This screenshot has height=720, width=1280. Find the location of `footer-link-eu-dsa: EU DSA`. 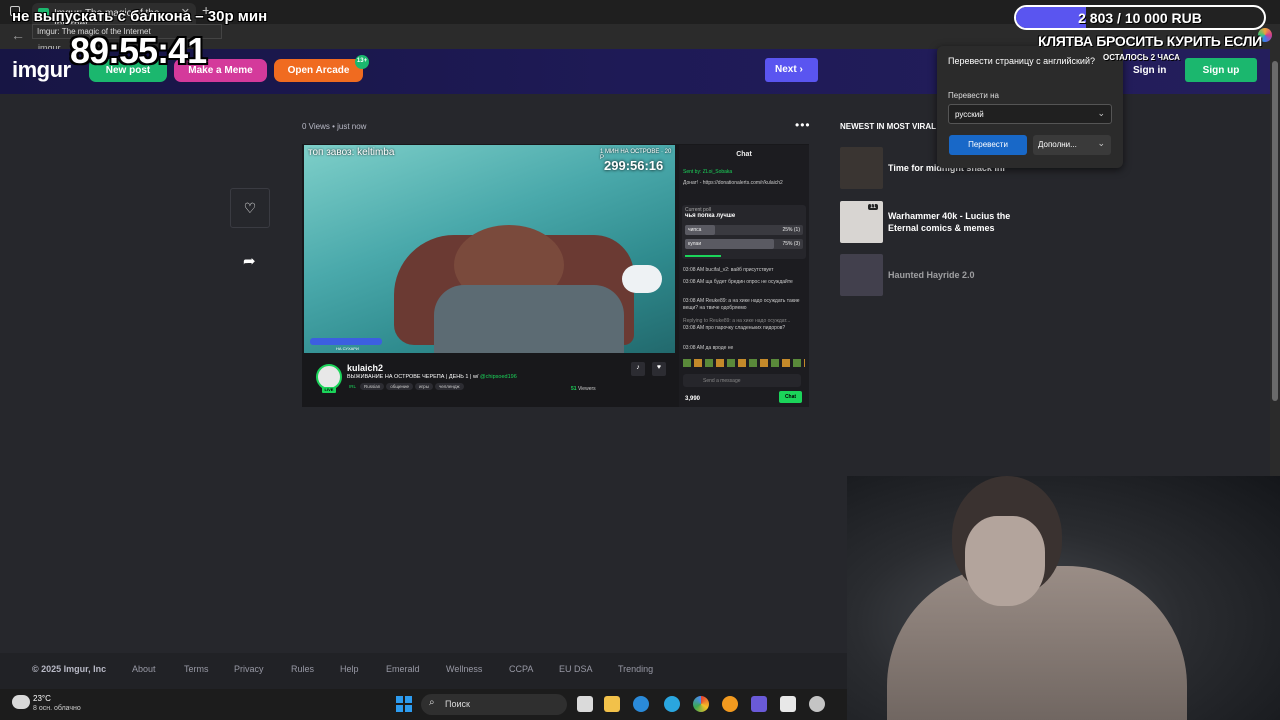

footer-link-eu-dsa: EU DSA is located at coordinates (576, 669).